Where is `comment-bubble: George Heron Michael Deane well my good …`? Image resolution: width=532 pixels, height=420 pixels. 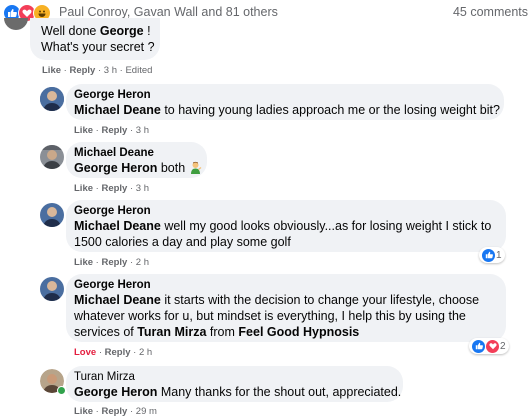 comment-bubble: George Heron Michael Deane well my good … is located at coordinates (286, 226).